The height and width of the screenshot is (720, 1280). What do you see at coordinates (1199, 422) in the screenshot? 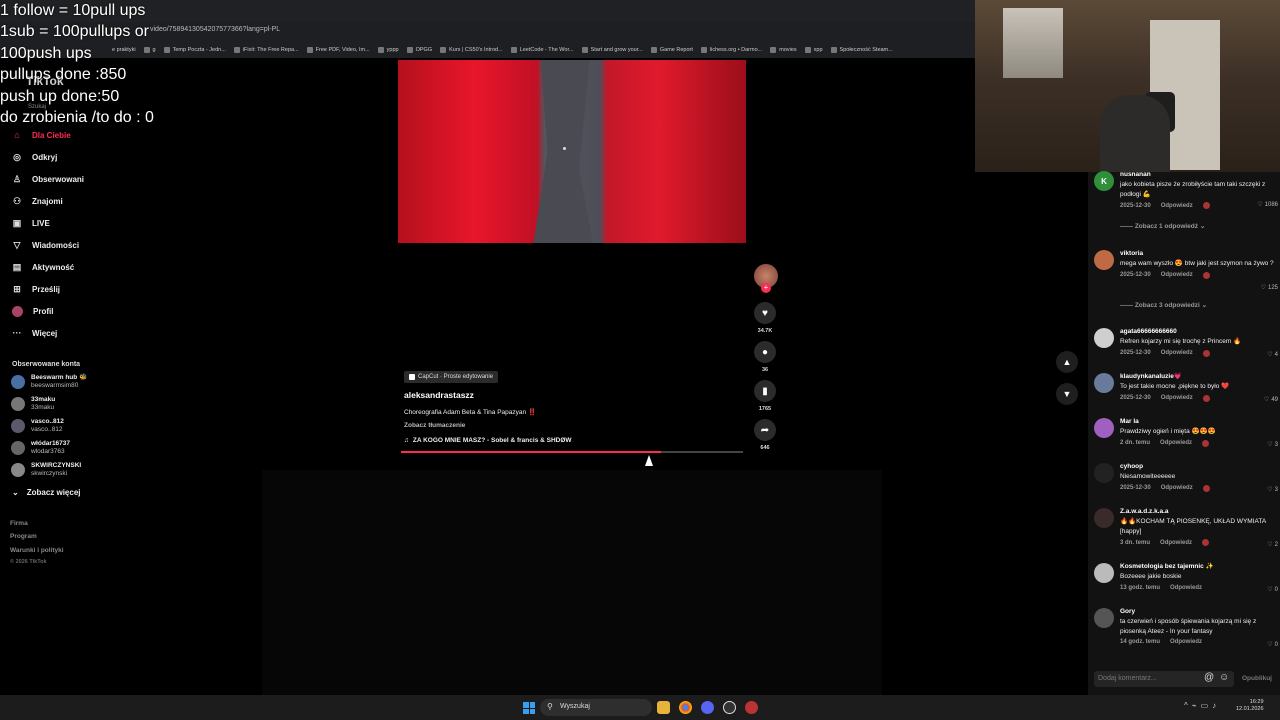
I see `comment-user: Mar la` at bounding box center [1199, 422].